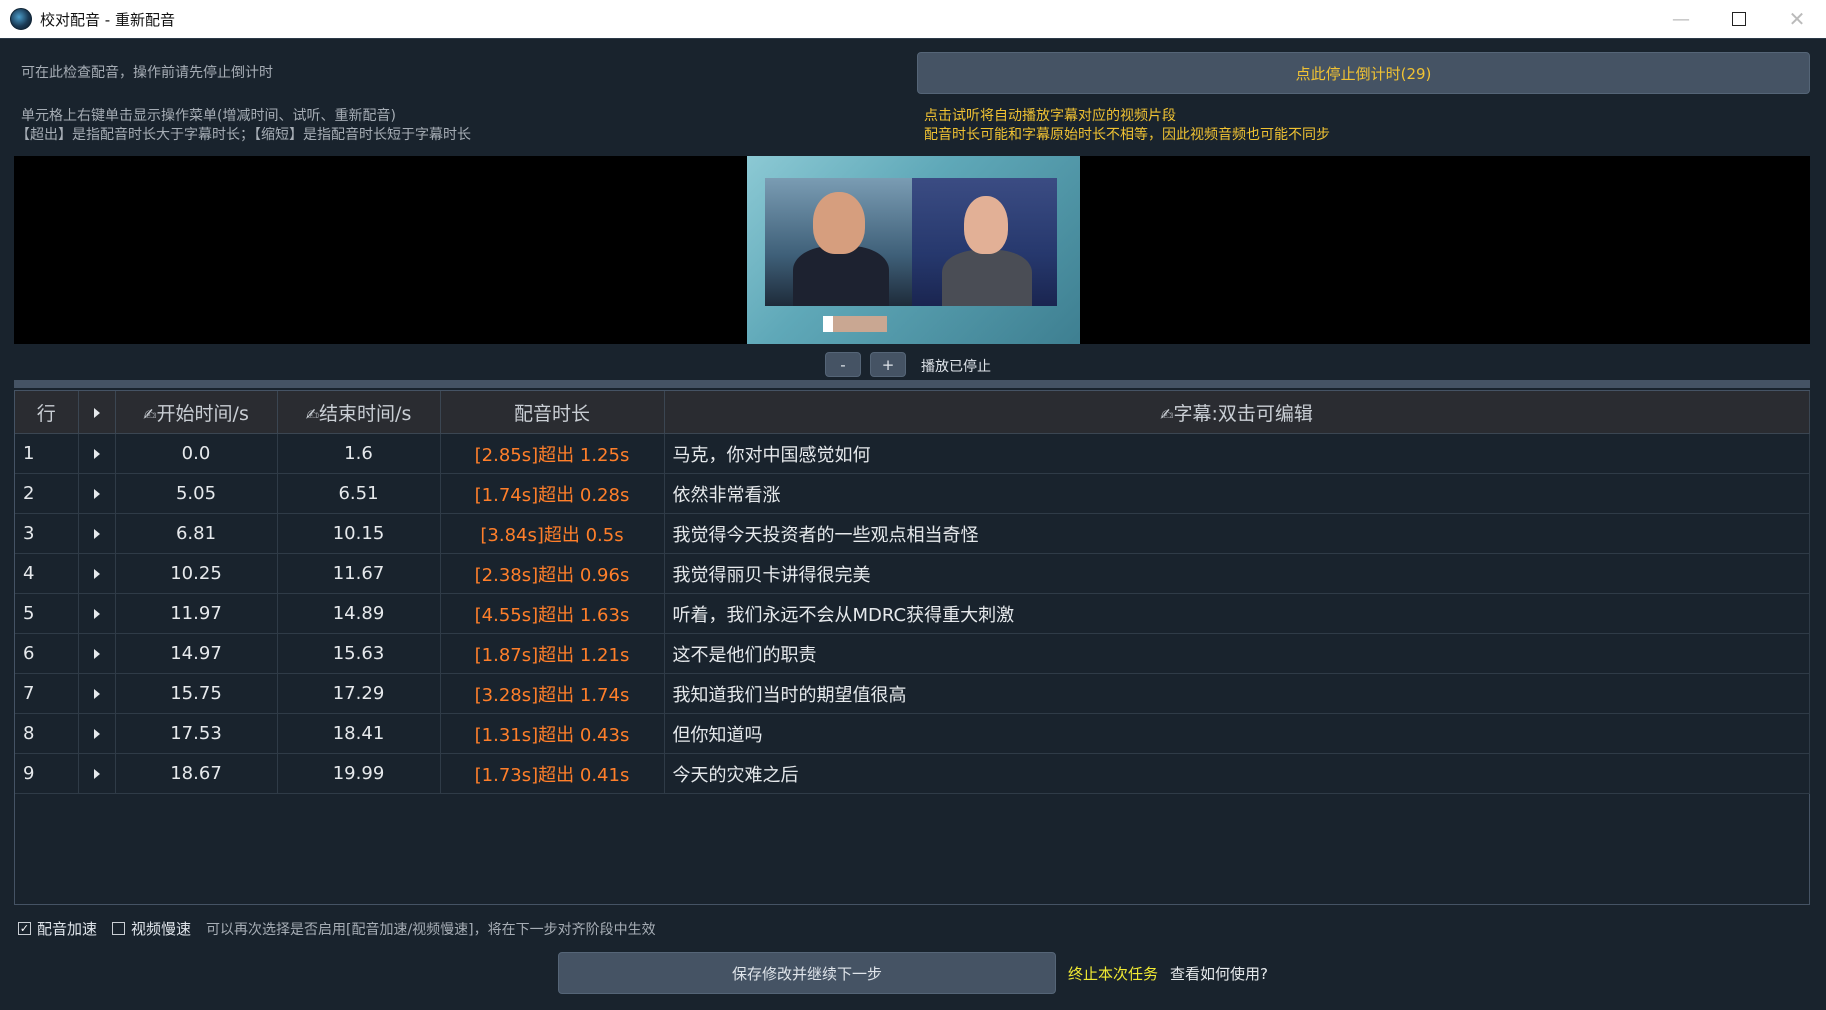 Image resolution: width=1826 pixels, height=1010 pixels. Describe the element at coordinates (359, 453) in the screenshot. I see `cell-end-time: 1.6` at that location.